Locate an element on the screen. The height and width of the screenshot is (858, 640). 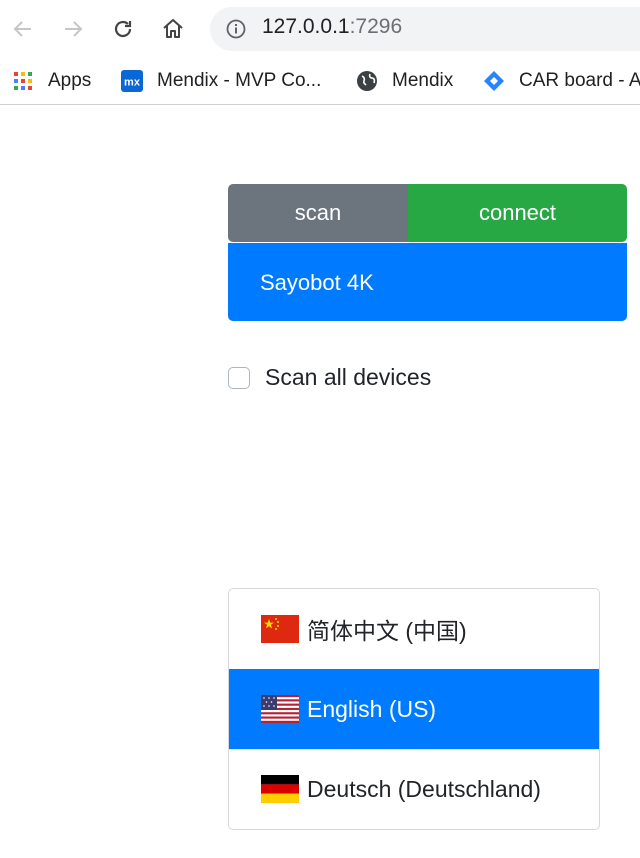
language-label: 简体中文 (中国) is located at coordinates (387, 631).